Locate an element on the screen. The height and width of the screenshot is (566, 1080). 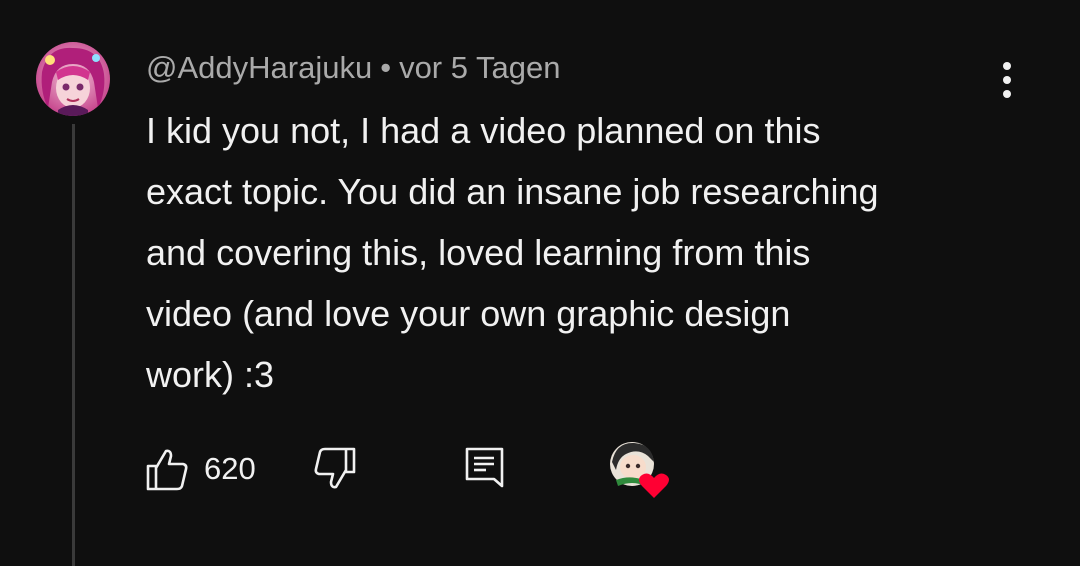
comment-text-line: video (and love your own graphic design is located at coordinates (468, 313).